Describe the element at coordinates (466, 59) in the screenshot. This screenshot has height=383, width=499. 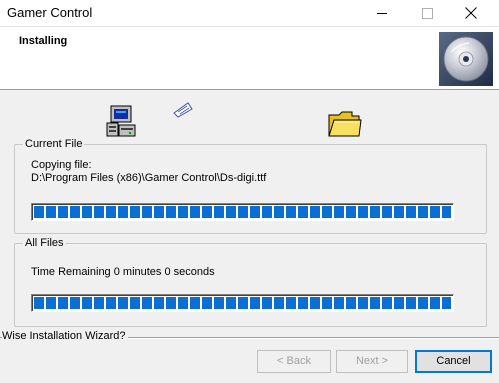
I see `cd-disc-icon` at that location.